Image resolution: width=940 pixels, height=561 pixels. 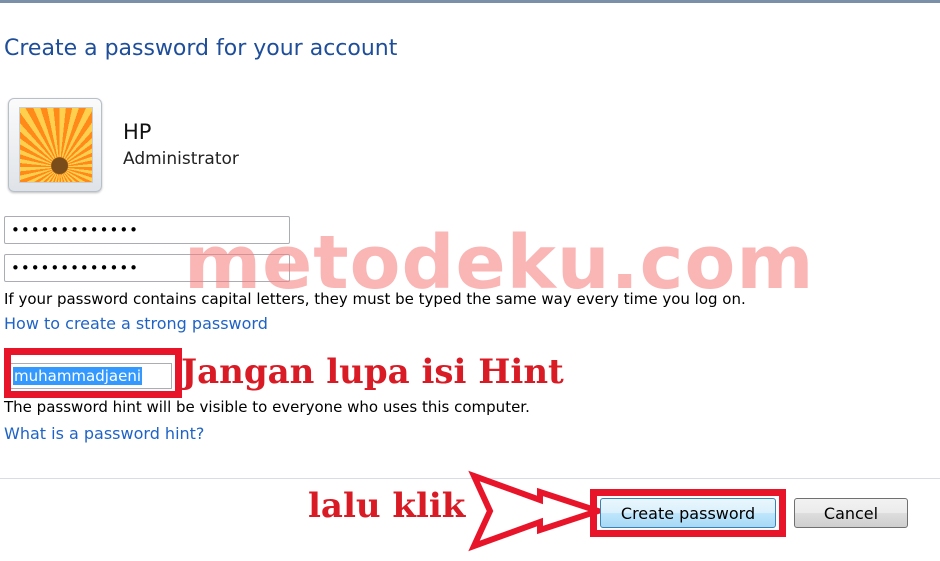 What do you see at coordinates (387, 506) in the screenshot?
I see `click-instruction-annotation: lalu klik` at bounding box center [387, 506].